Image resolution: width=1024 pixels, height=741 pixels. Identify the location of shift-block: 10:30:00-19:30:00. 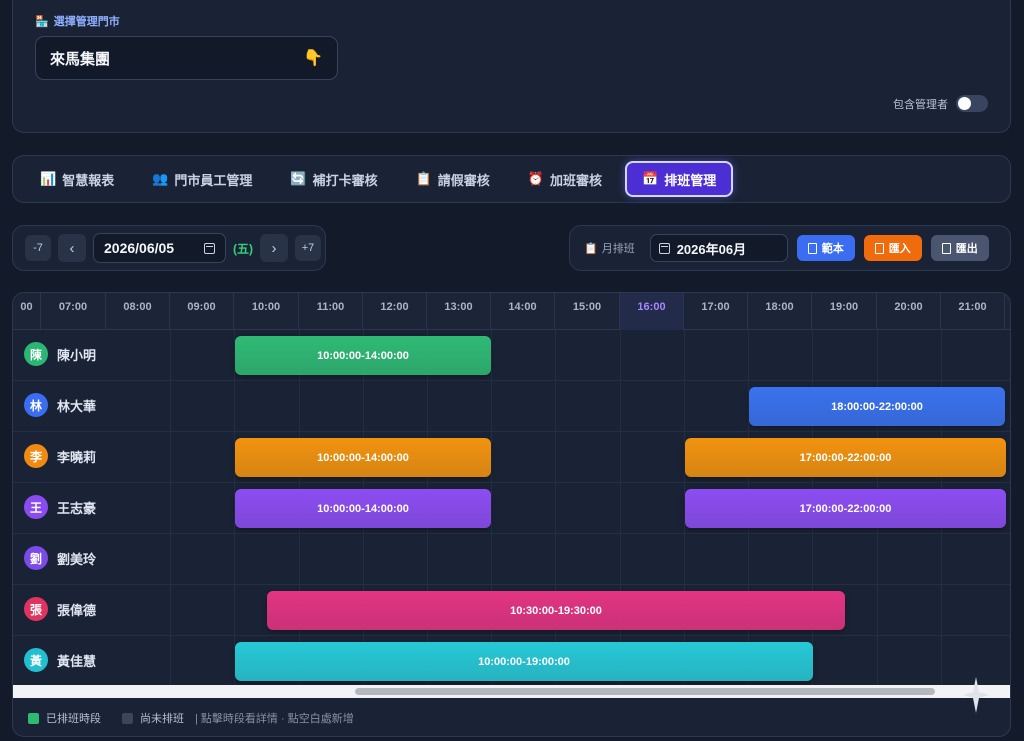
(556, 610).